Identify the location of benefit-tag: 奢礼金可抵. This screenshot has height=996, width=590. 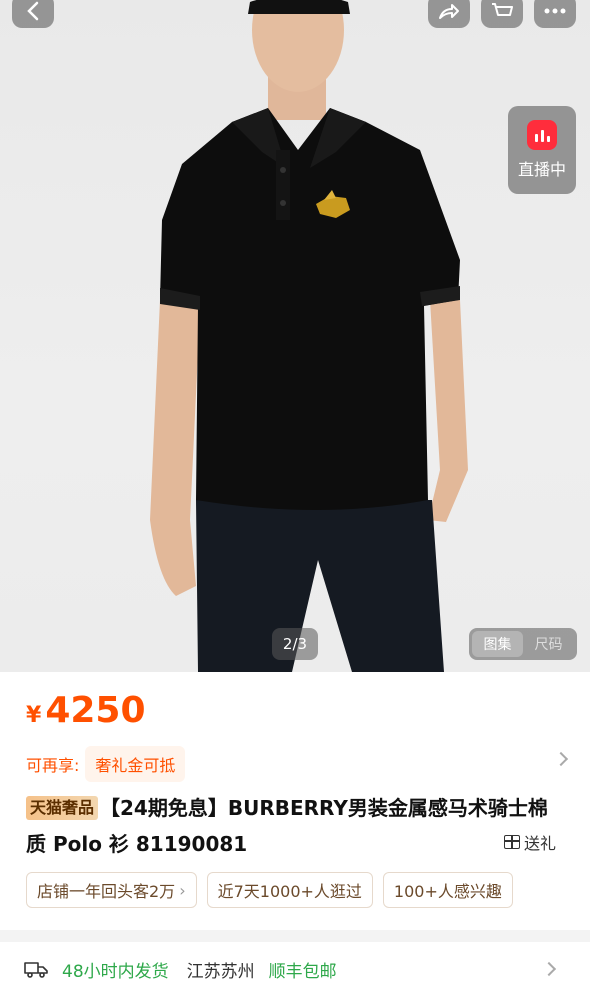
(135, 764).